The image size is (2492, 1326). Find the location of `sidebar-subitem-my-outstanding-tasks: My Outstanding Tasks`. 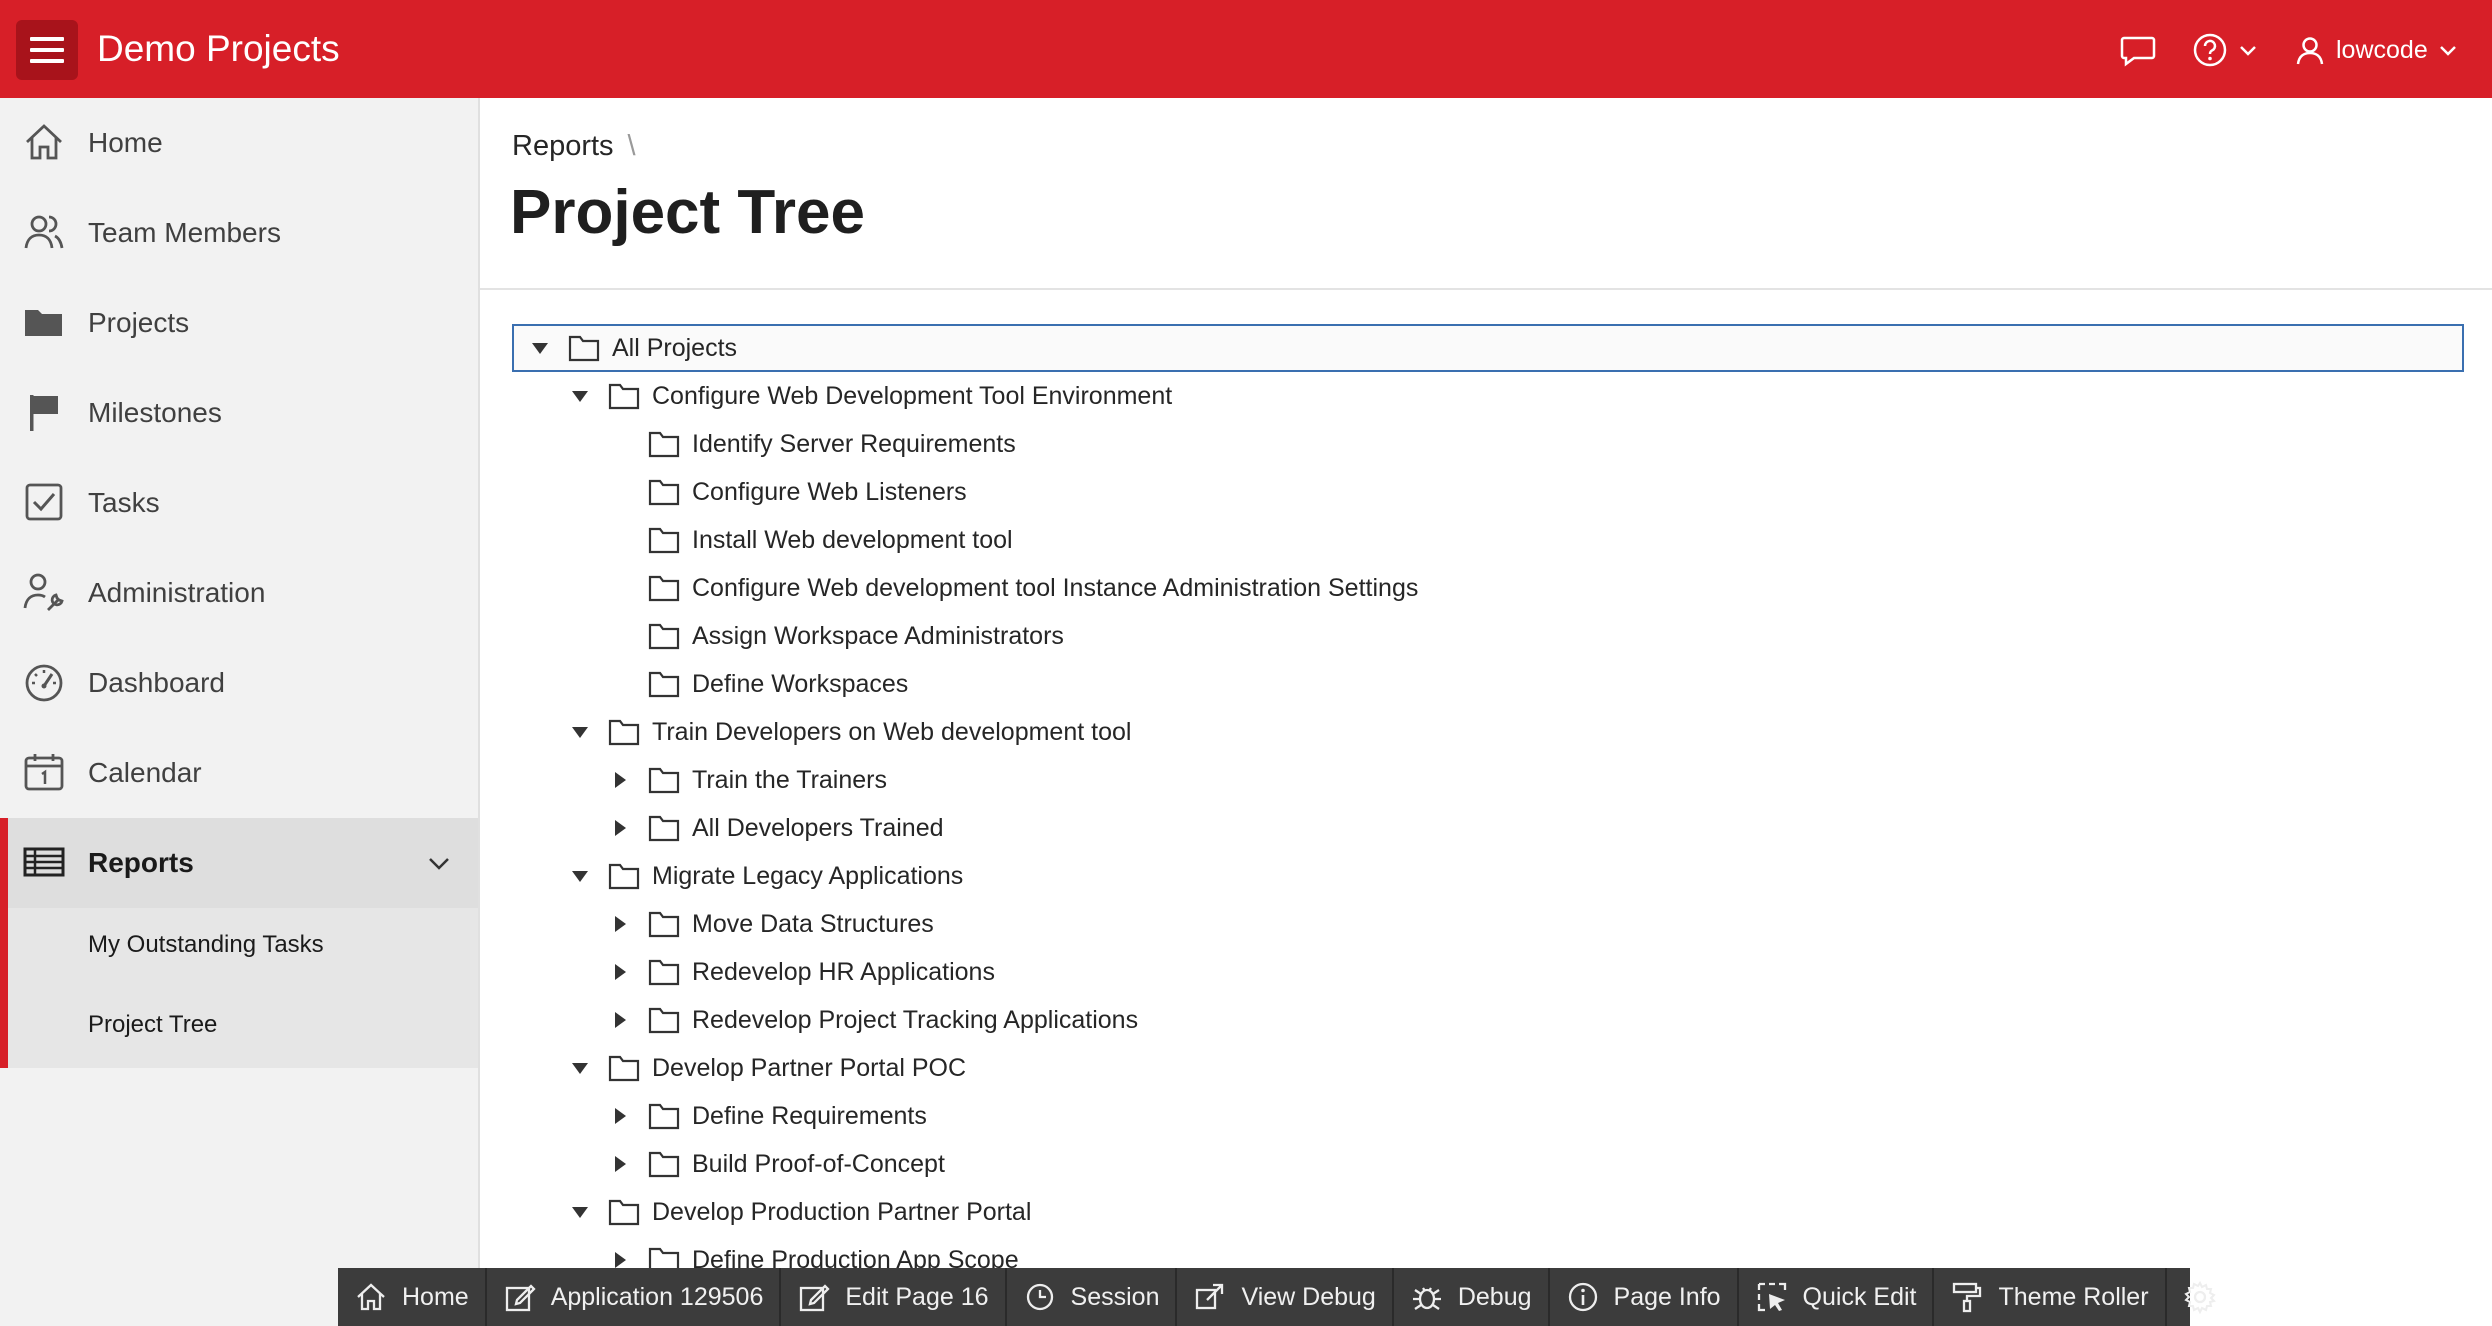

sidebar-subitem-my-outstanding-tasks: My Outstanding Tasks is located at coordinates (206, 945).